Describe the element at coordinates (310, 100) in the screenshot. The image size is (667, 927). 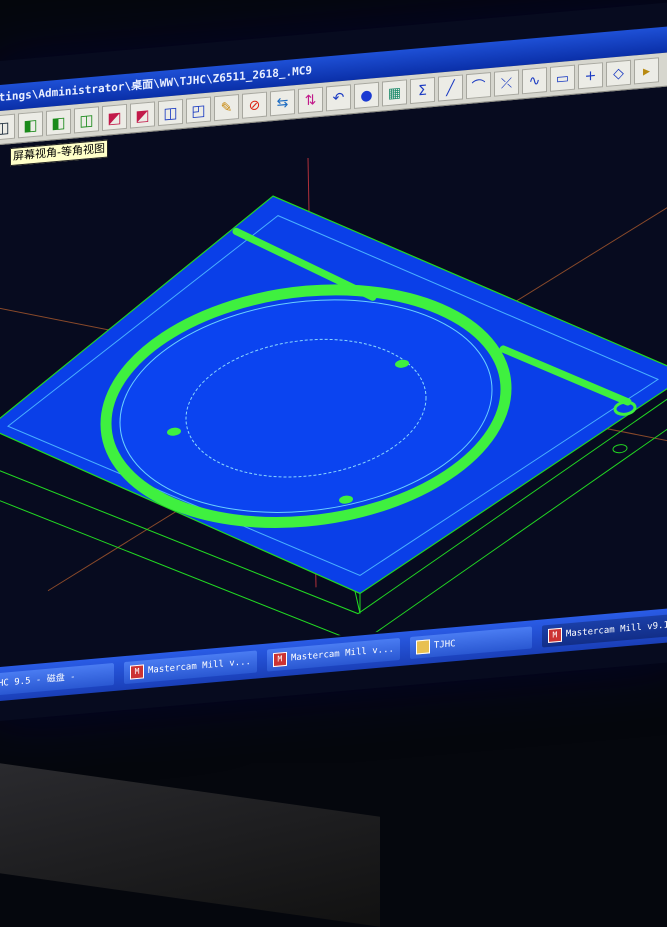
I see `transform-arrow-2-icon: ⇅` at that location.